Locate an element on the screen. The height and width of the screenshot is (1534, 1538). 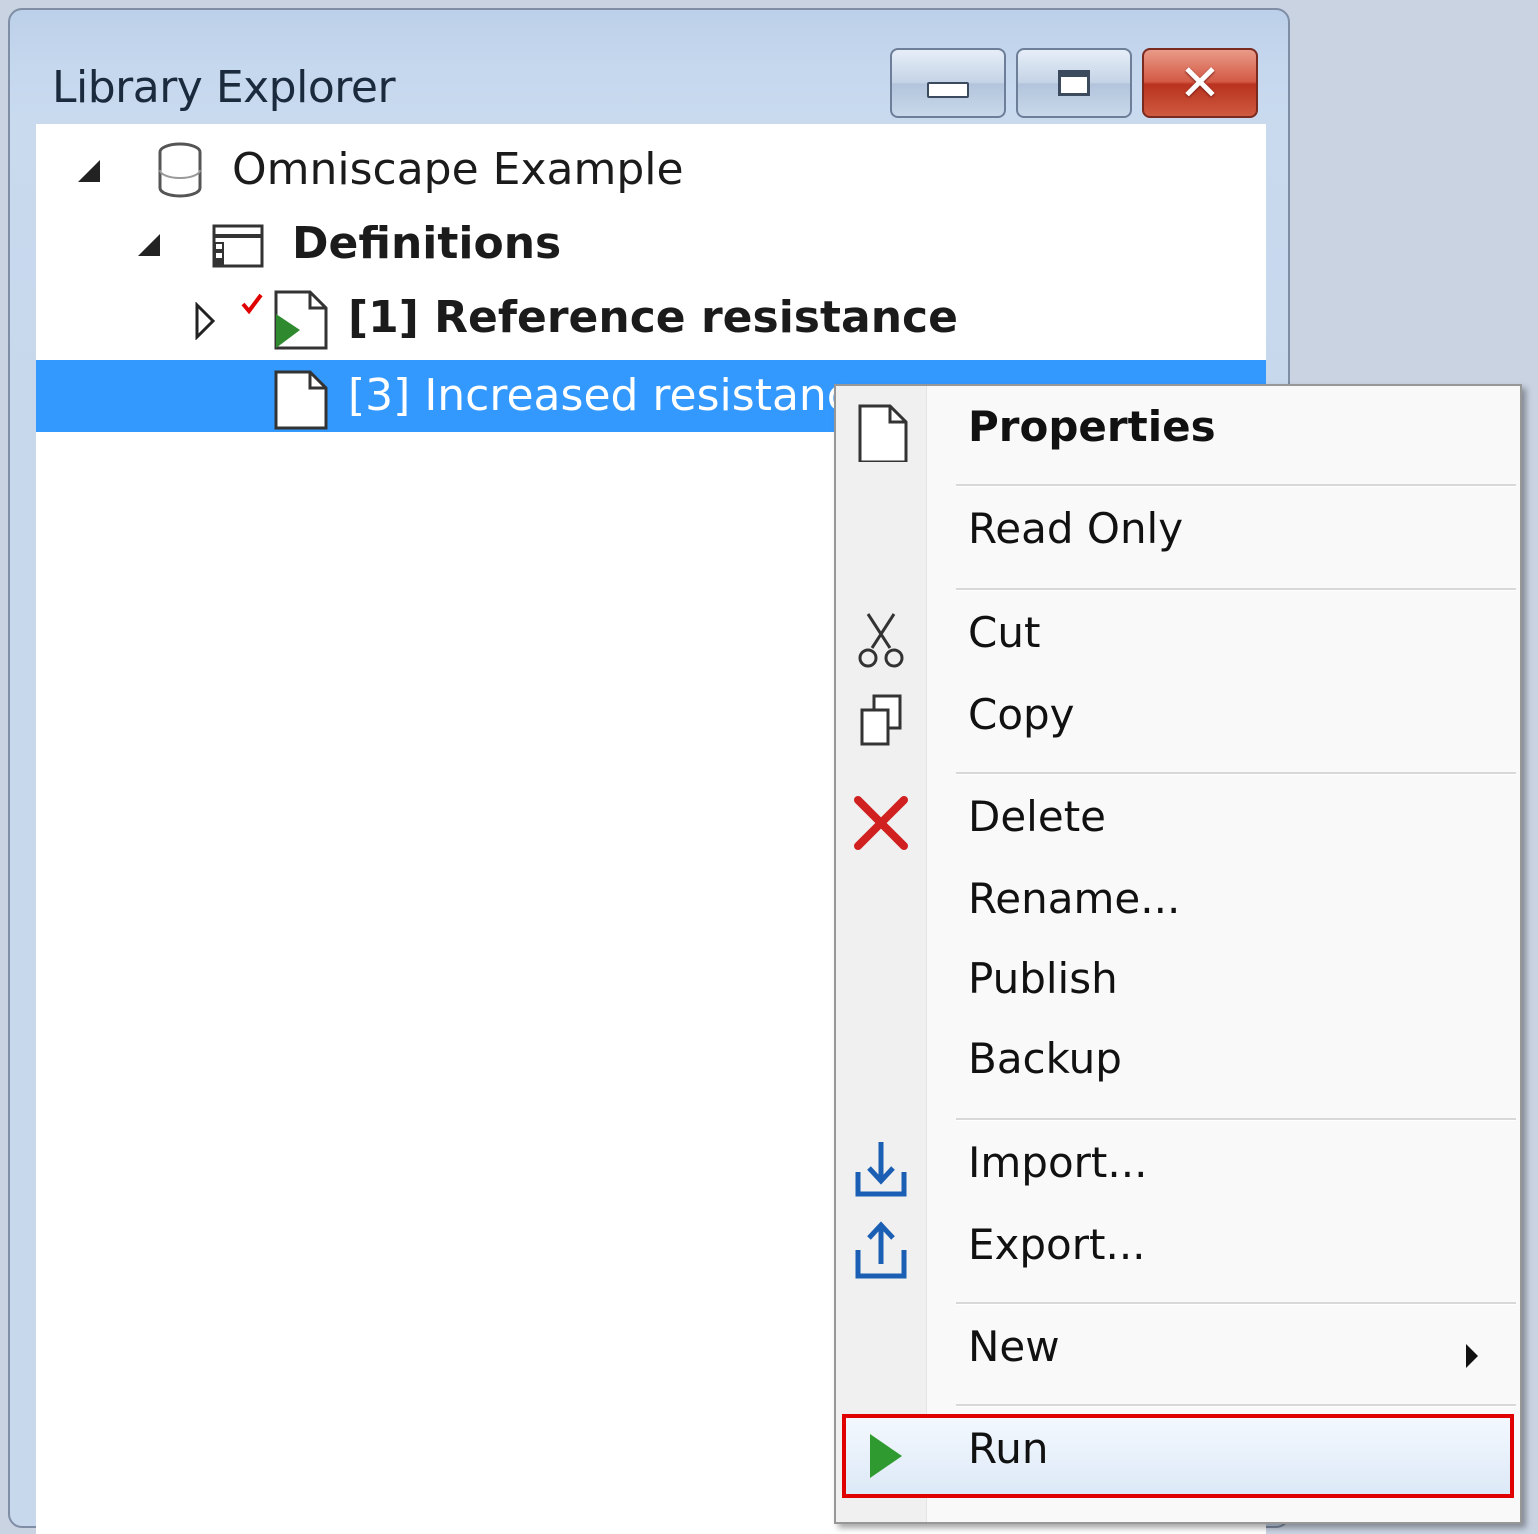
menu-item-properties: Properties is located at coordinates (1178, 434).